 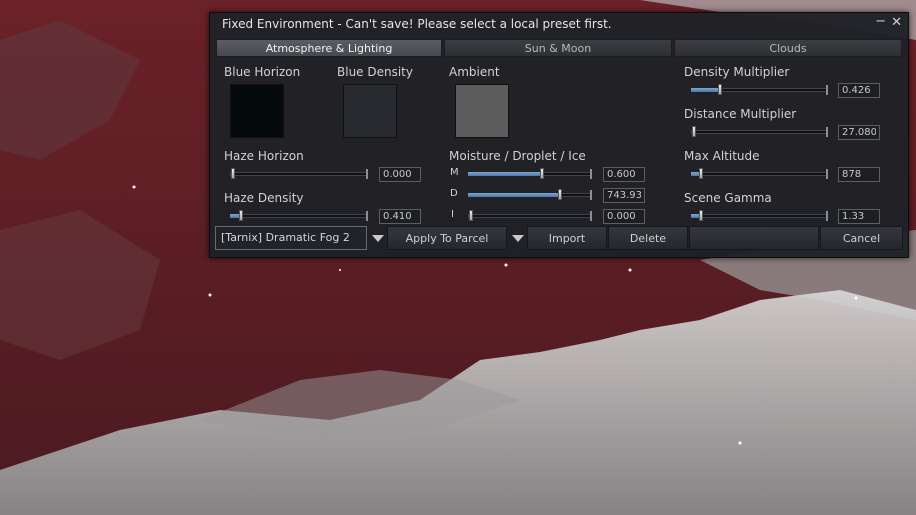 What do you see at coordinates (567, 238) in the screenshot?
I see `import-button: Import` at bounding box center [567, 238].